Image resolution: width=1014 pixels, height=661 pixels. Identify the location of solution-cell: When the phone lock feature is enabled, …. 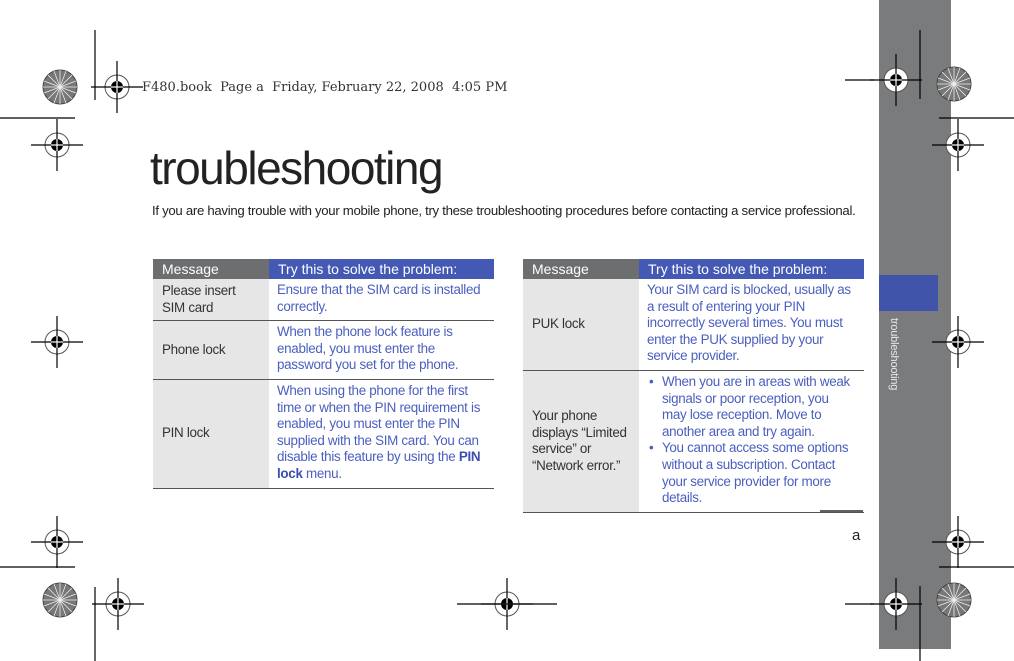
(381, 350).